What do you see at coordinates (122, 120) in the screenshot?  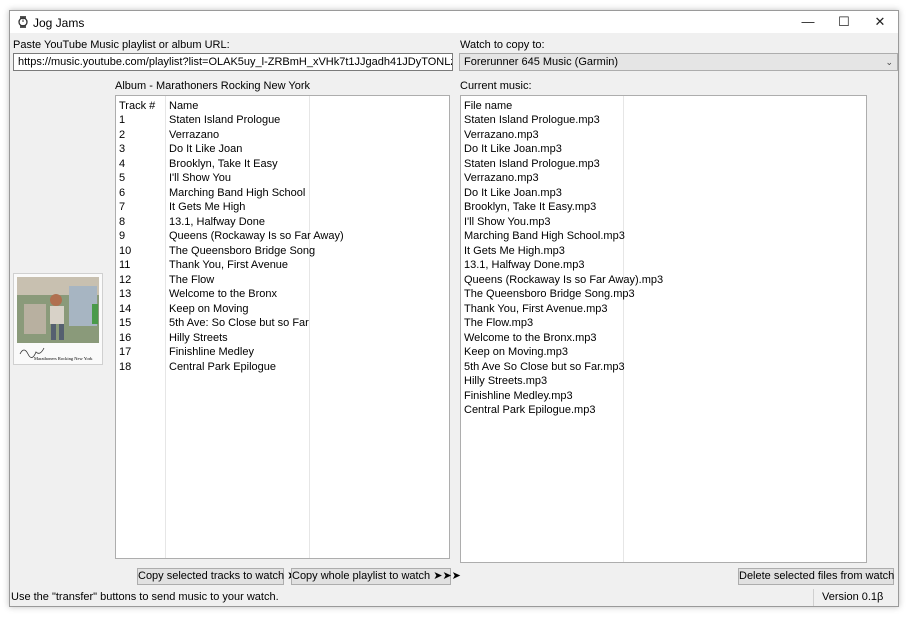 I see `track-num: 1` at bounding box center [122, 120].